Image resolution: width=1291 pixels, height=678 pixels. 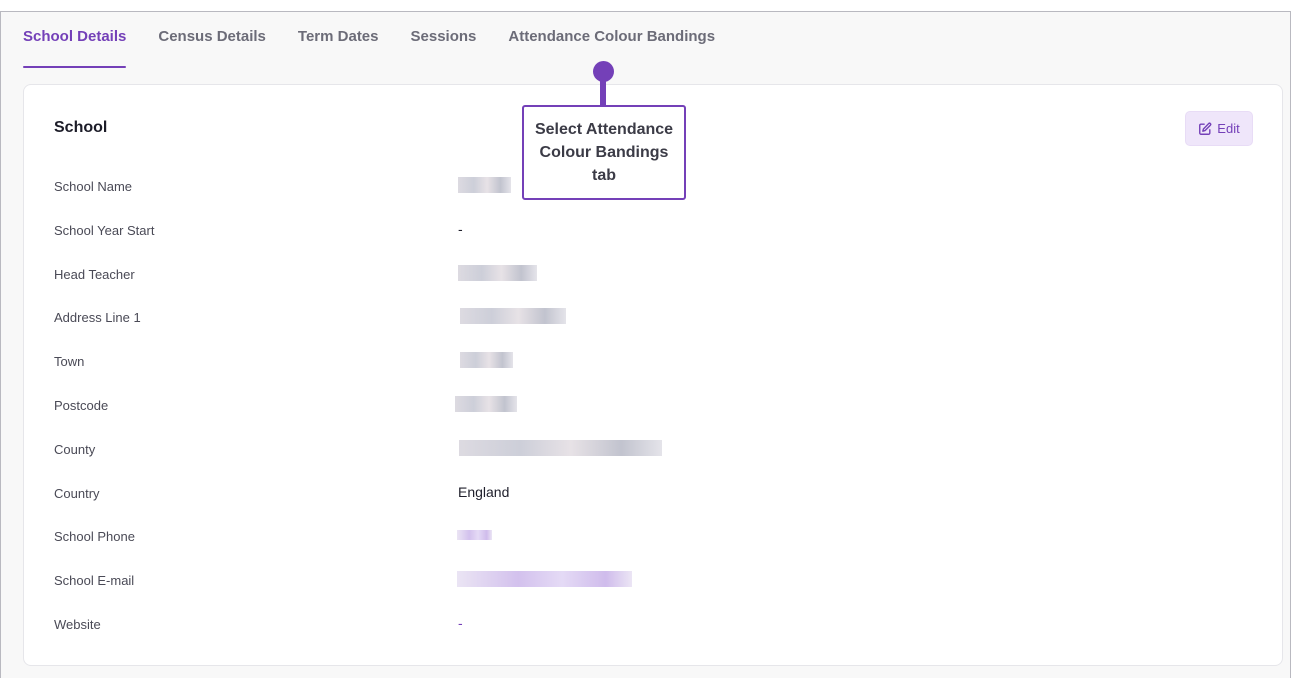 What do you see at coordinates (654, 318) in the screenshot?
I see `row-address-line-1: Address Line 1` at bounding box center [654, 318].